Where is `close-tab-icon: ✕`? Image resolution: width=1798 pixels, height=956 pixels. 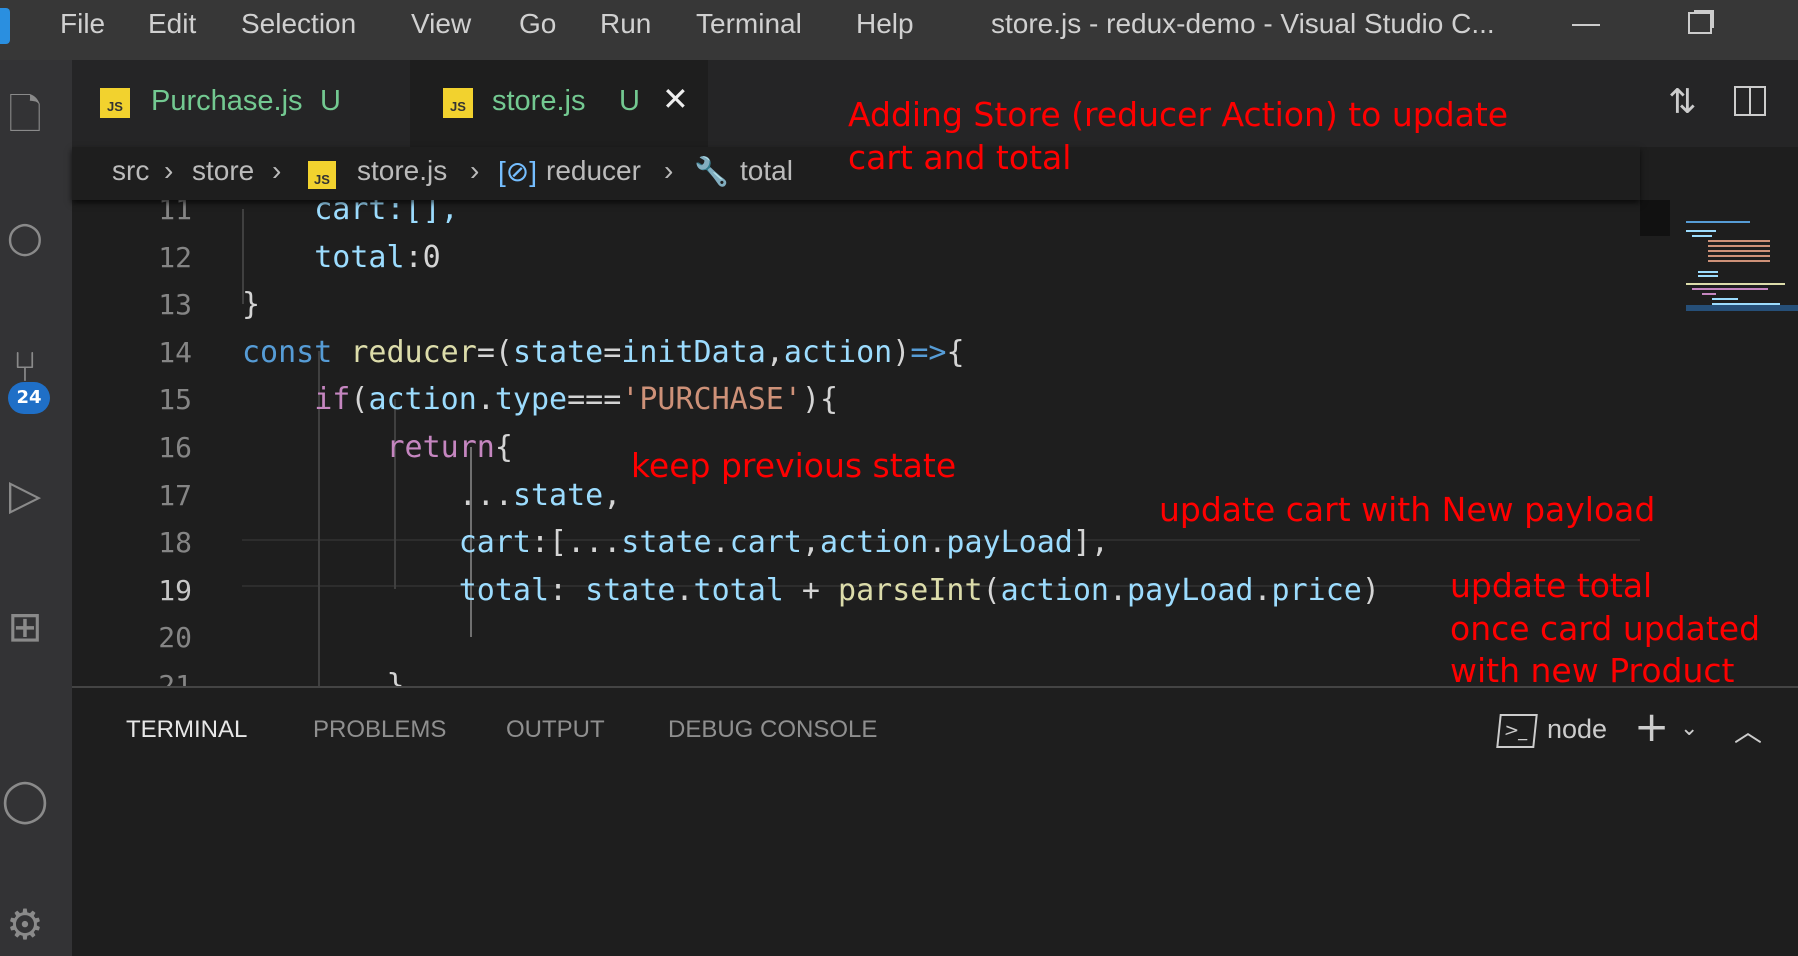 close-tab-icon: ✕ is located at coordinates (675, 99).